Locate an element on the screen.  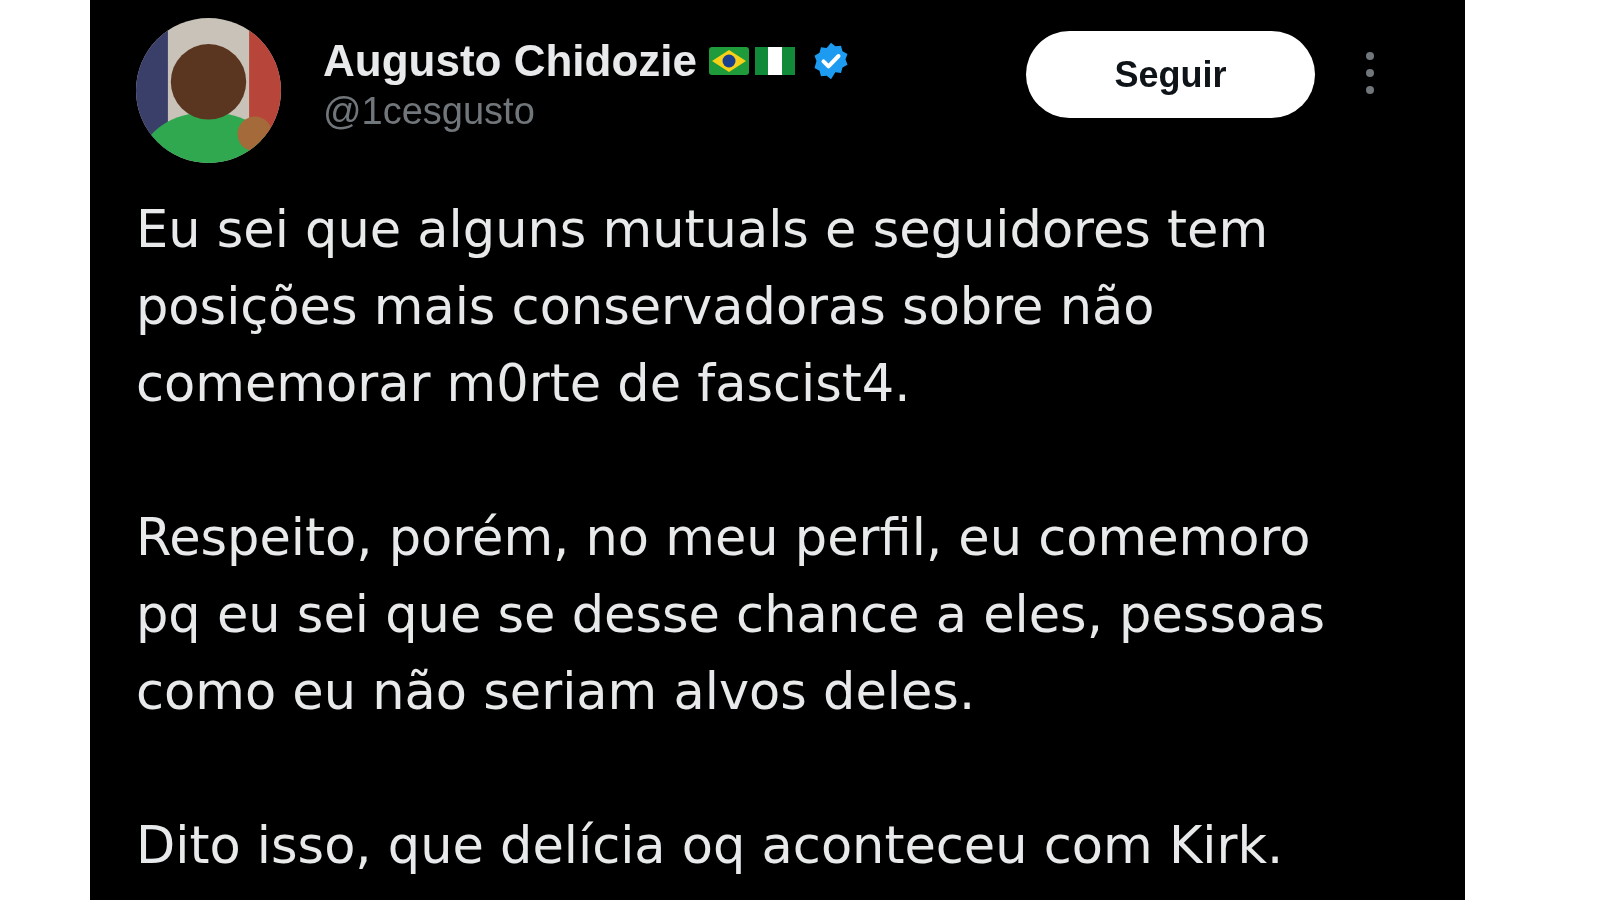
follow-button: Seguir is located at coordinates (1170, 74).